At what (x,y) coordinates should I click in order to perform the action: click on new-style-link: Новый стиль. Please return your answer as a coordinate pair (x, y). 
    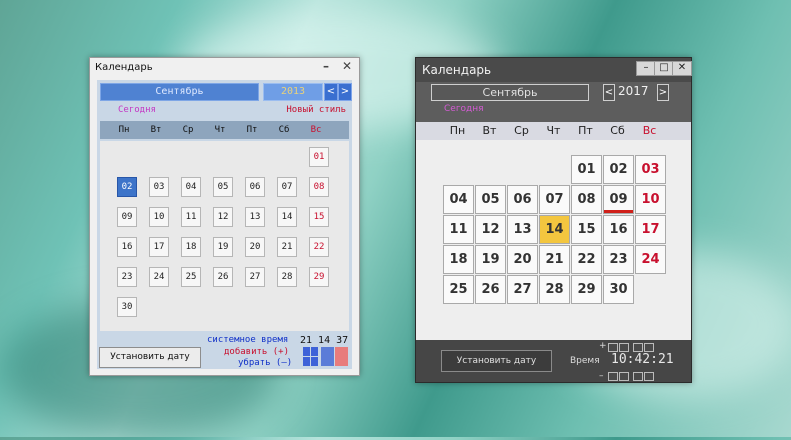
    Looking at the image, I should click on (316, 110).